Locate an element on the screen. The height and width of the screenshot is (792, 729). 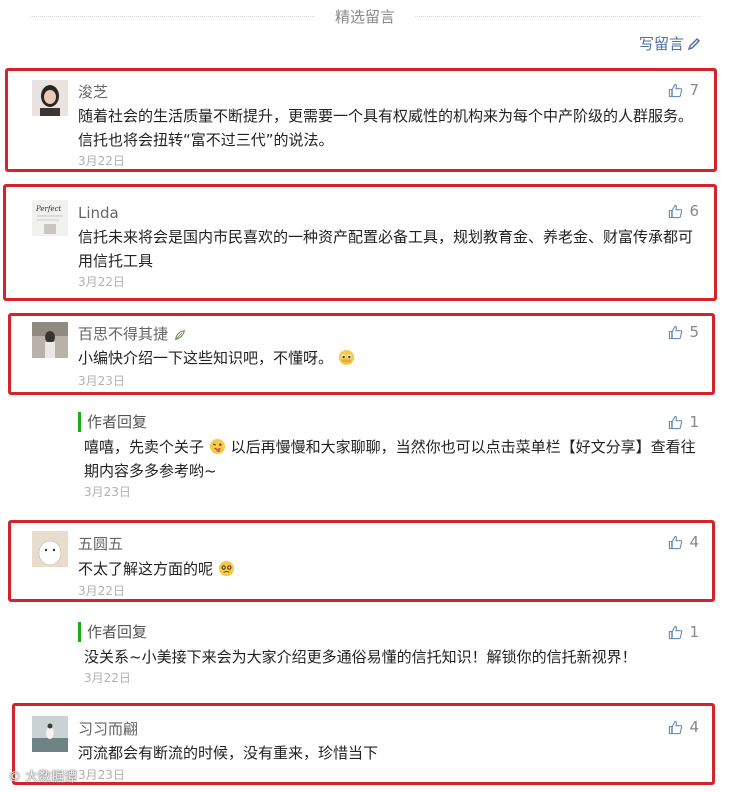
author-reply-date: 3月22日 is located at coordinates (107, 678).